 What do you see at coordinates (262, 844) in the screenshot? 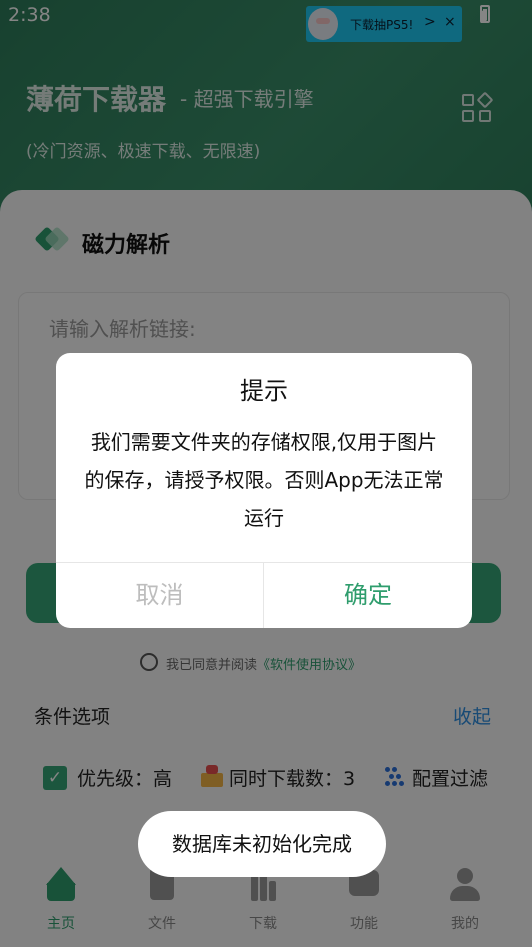
I see `toast-message: 数据库未初始化完成` at bounding box center [262, 844].